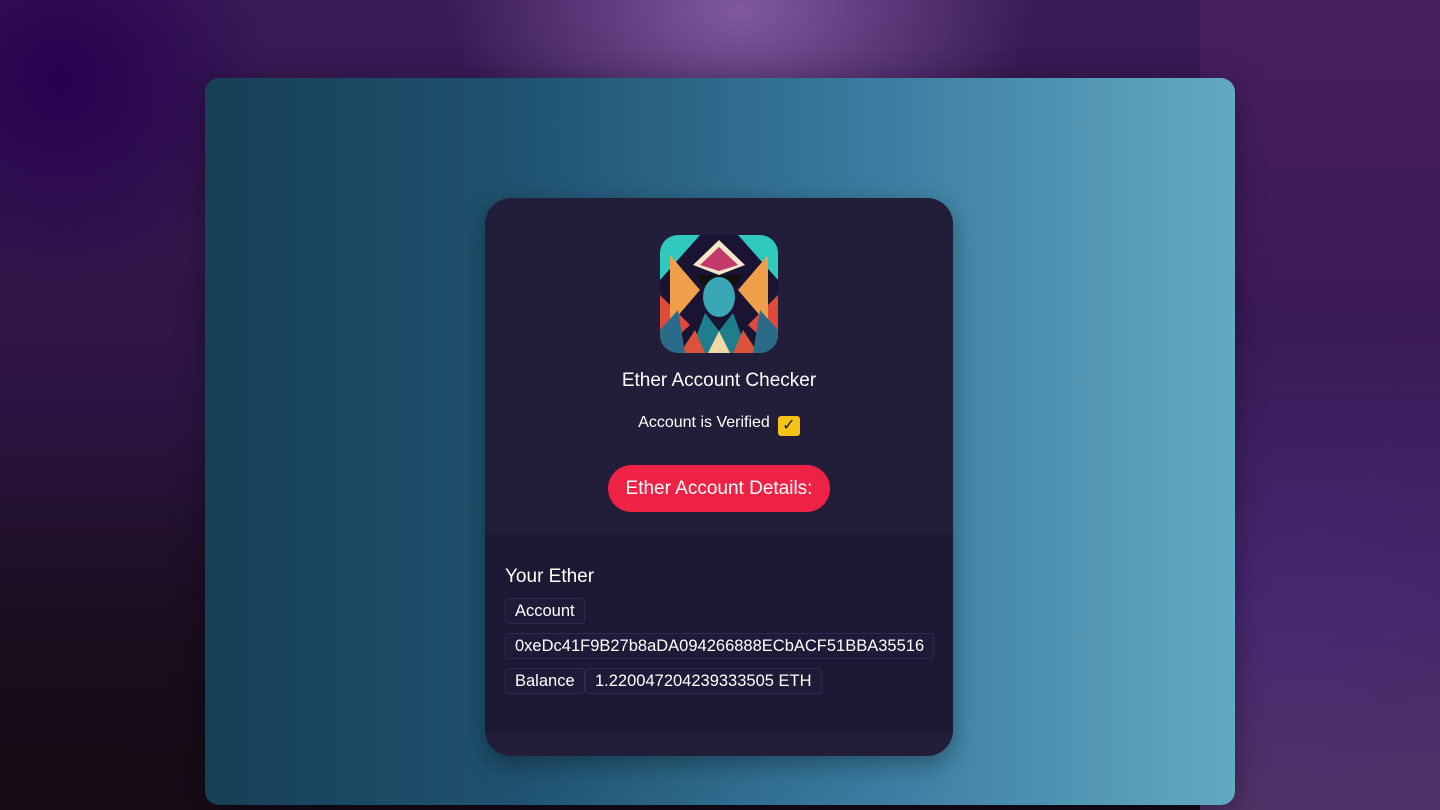 This screenshot has width=1440, height=810. I want to click on check-box-icon: ✓, so click(788, 426).